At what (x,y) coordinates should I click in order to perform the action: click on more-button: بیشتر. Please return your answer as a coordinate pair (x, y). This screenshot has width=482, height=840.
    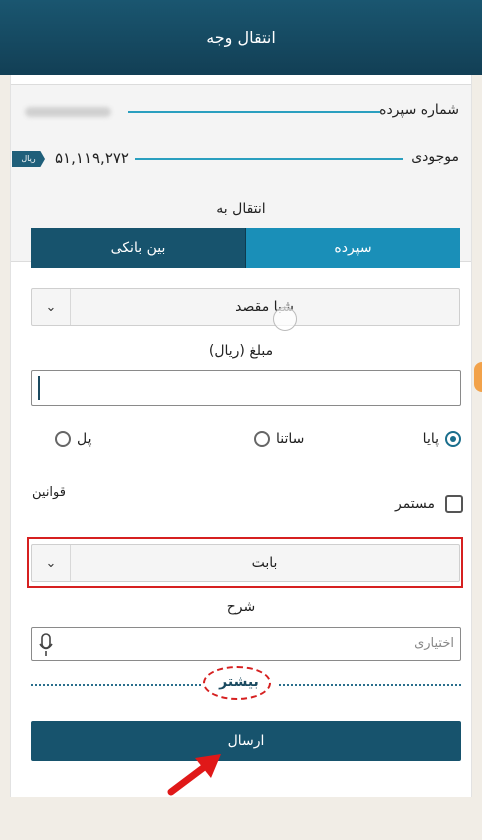
    Looking at the image, I should click on (239, 685).